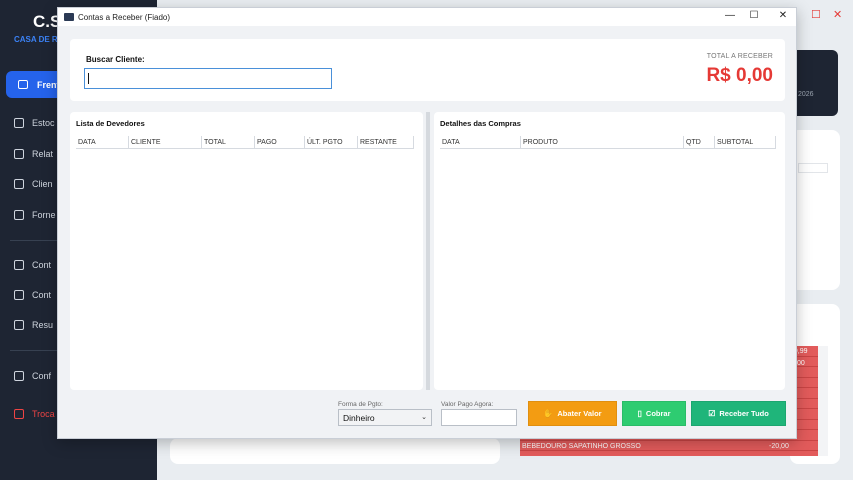  I want to click on checkbox-icon: ☑, so click(712, 413).